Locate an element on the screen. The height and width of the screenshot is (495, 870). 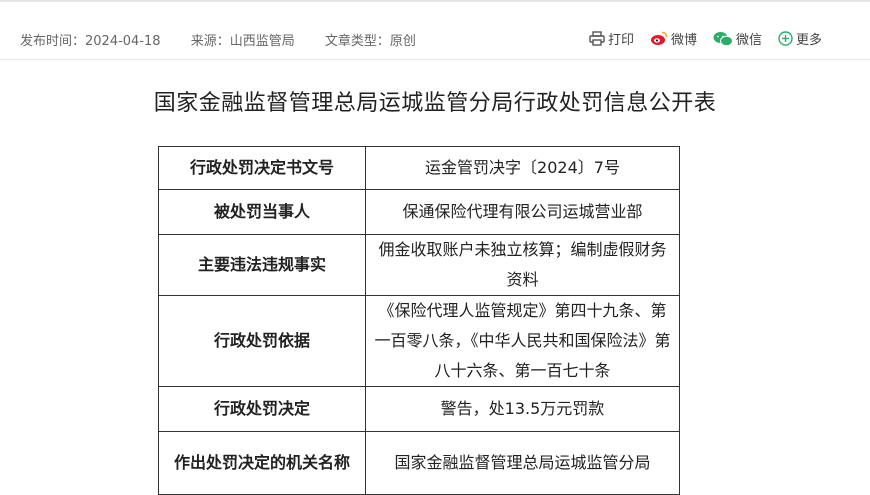
print-label: 打印 is located at coordinates (620, 40).